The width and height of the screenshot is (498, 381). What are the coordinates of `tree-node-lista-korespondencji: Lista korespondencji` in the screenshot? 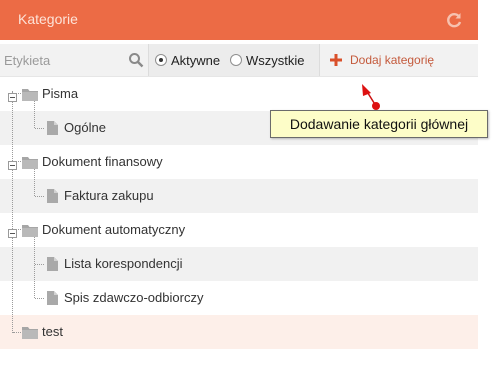 It's located at (113, 263).